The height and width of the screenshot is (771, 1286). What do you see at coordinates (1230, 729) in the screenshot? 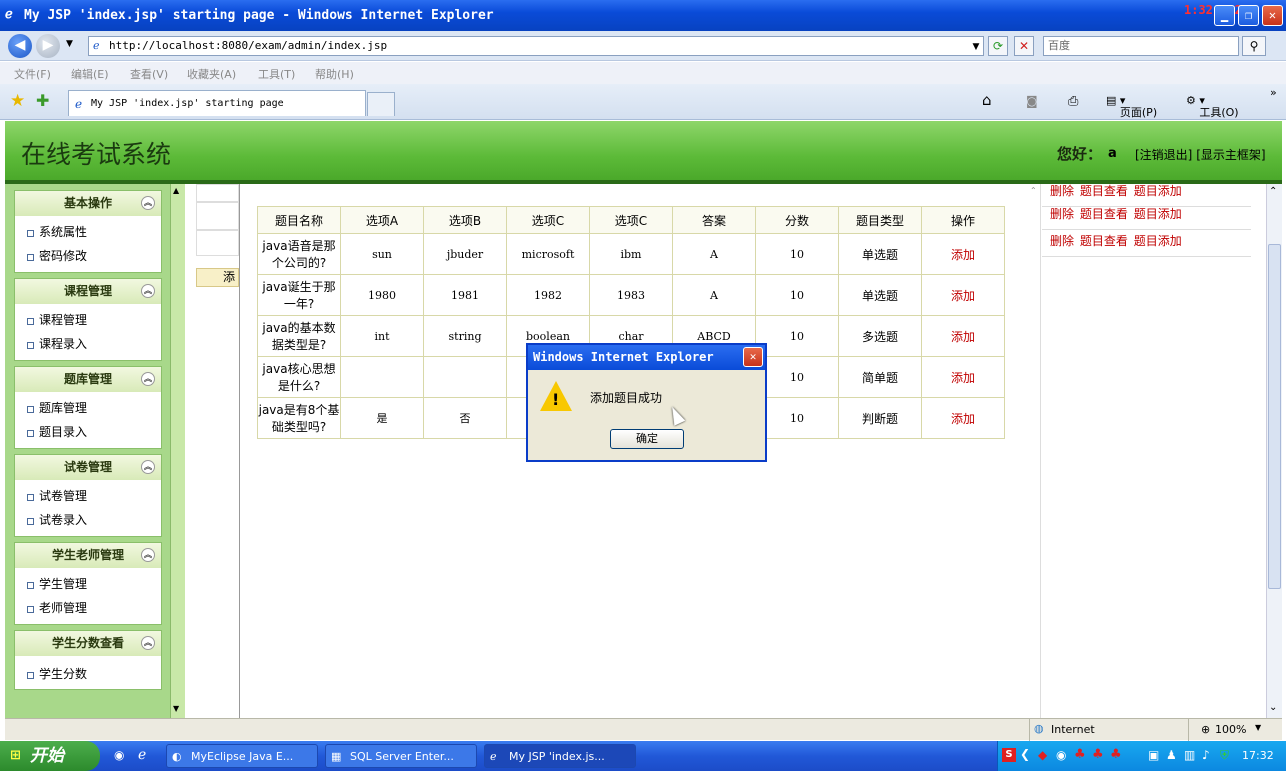
I see `zoom-level: 100%` at bounding box center [1230, 729].